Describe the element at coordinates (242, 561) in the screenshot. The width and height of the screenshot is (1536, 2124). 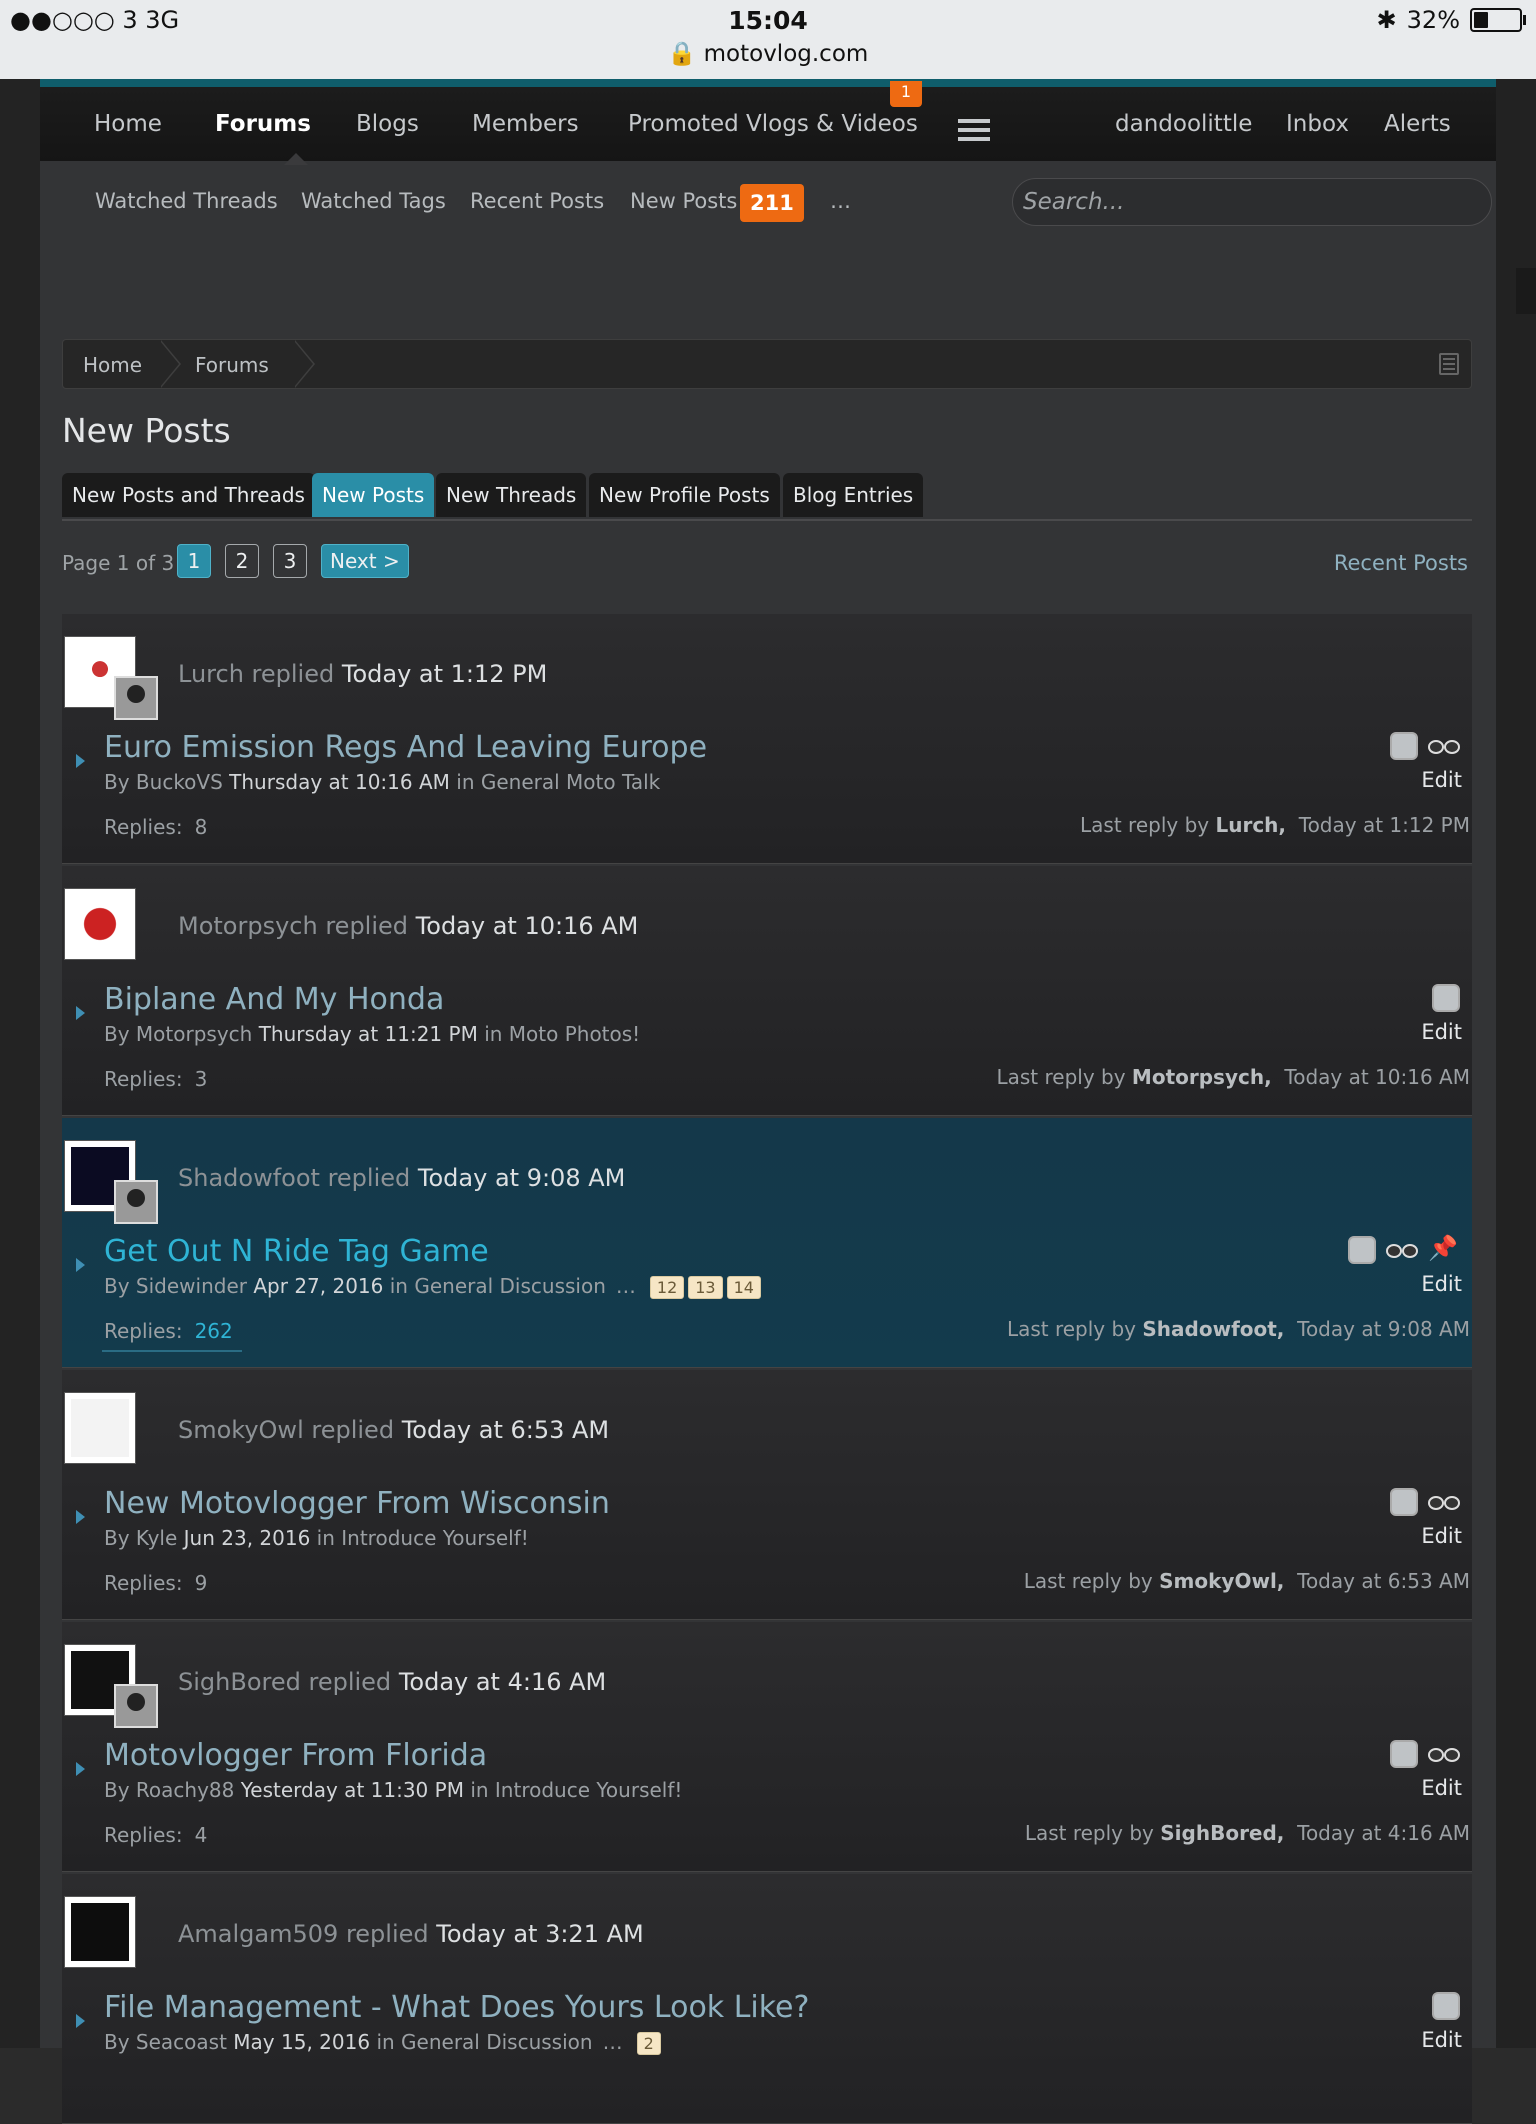
I see `page-link-2: 2` at that location.